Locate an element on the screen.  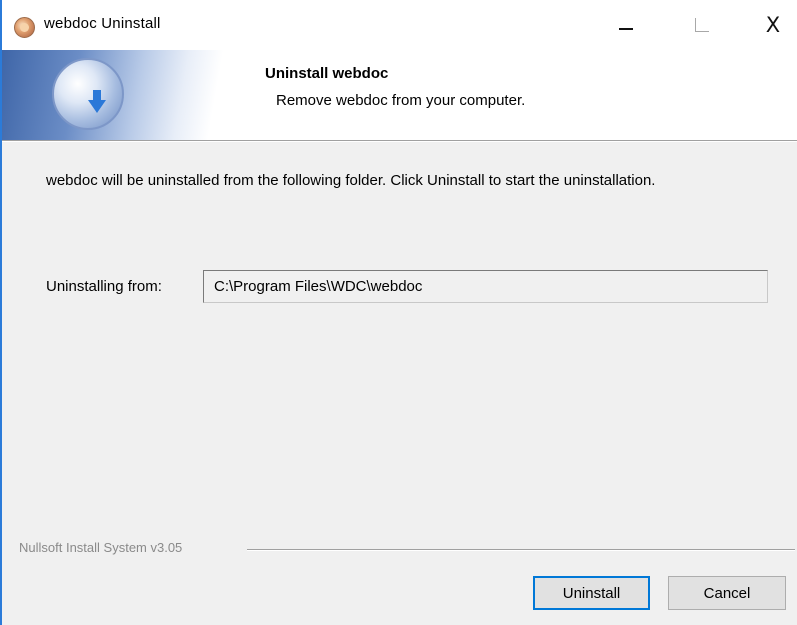
maximize-icon is located at coordinates (702, 25).